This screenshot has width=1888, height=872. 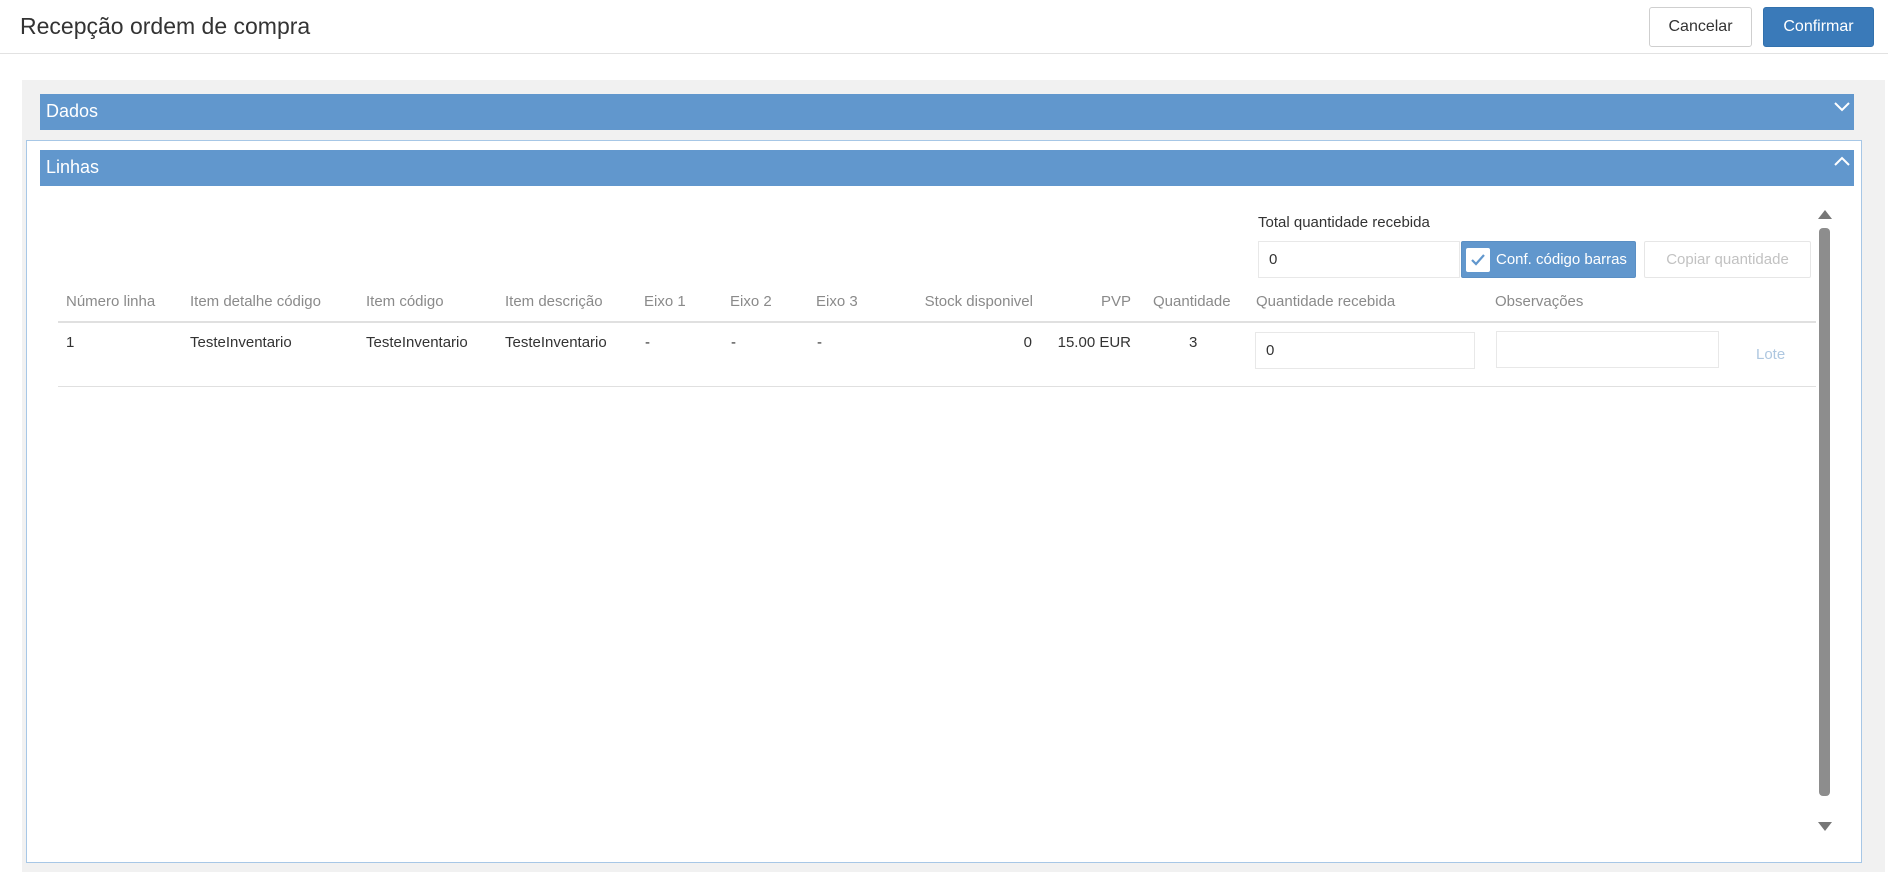 What do you see at coordinates (241, 342) in the screenshot?
I see `cell-item-detalhe-codigo: TesteInventario` at bounding box center [241, 342].